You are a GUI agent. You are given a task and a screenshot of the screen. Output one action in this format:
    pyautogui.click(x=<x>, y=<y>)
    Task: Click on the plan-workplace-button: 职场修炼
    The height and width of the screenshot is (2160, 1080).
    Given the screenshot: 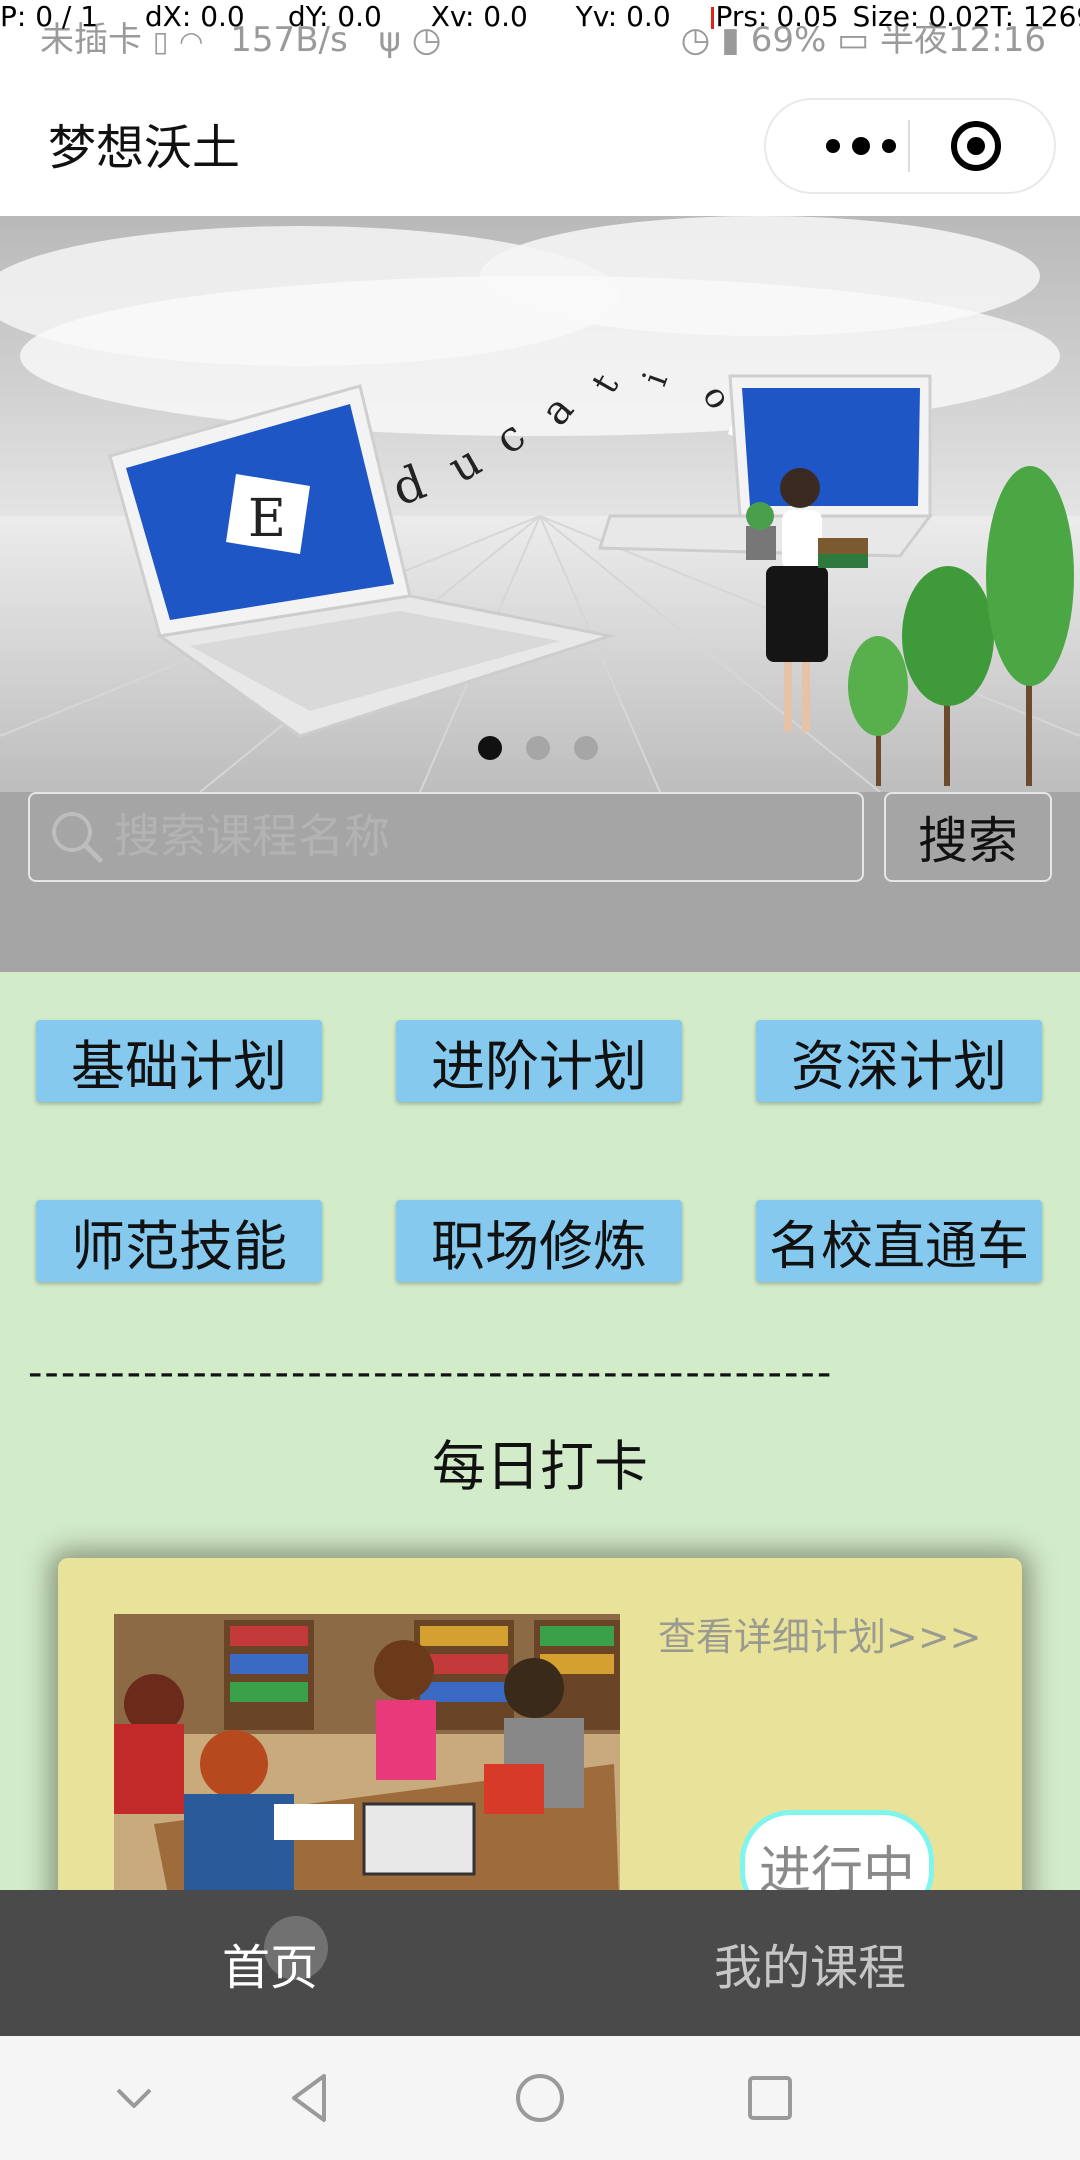 What is the action you would take?
    pyautogui.click(x=539, y=1241)
    